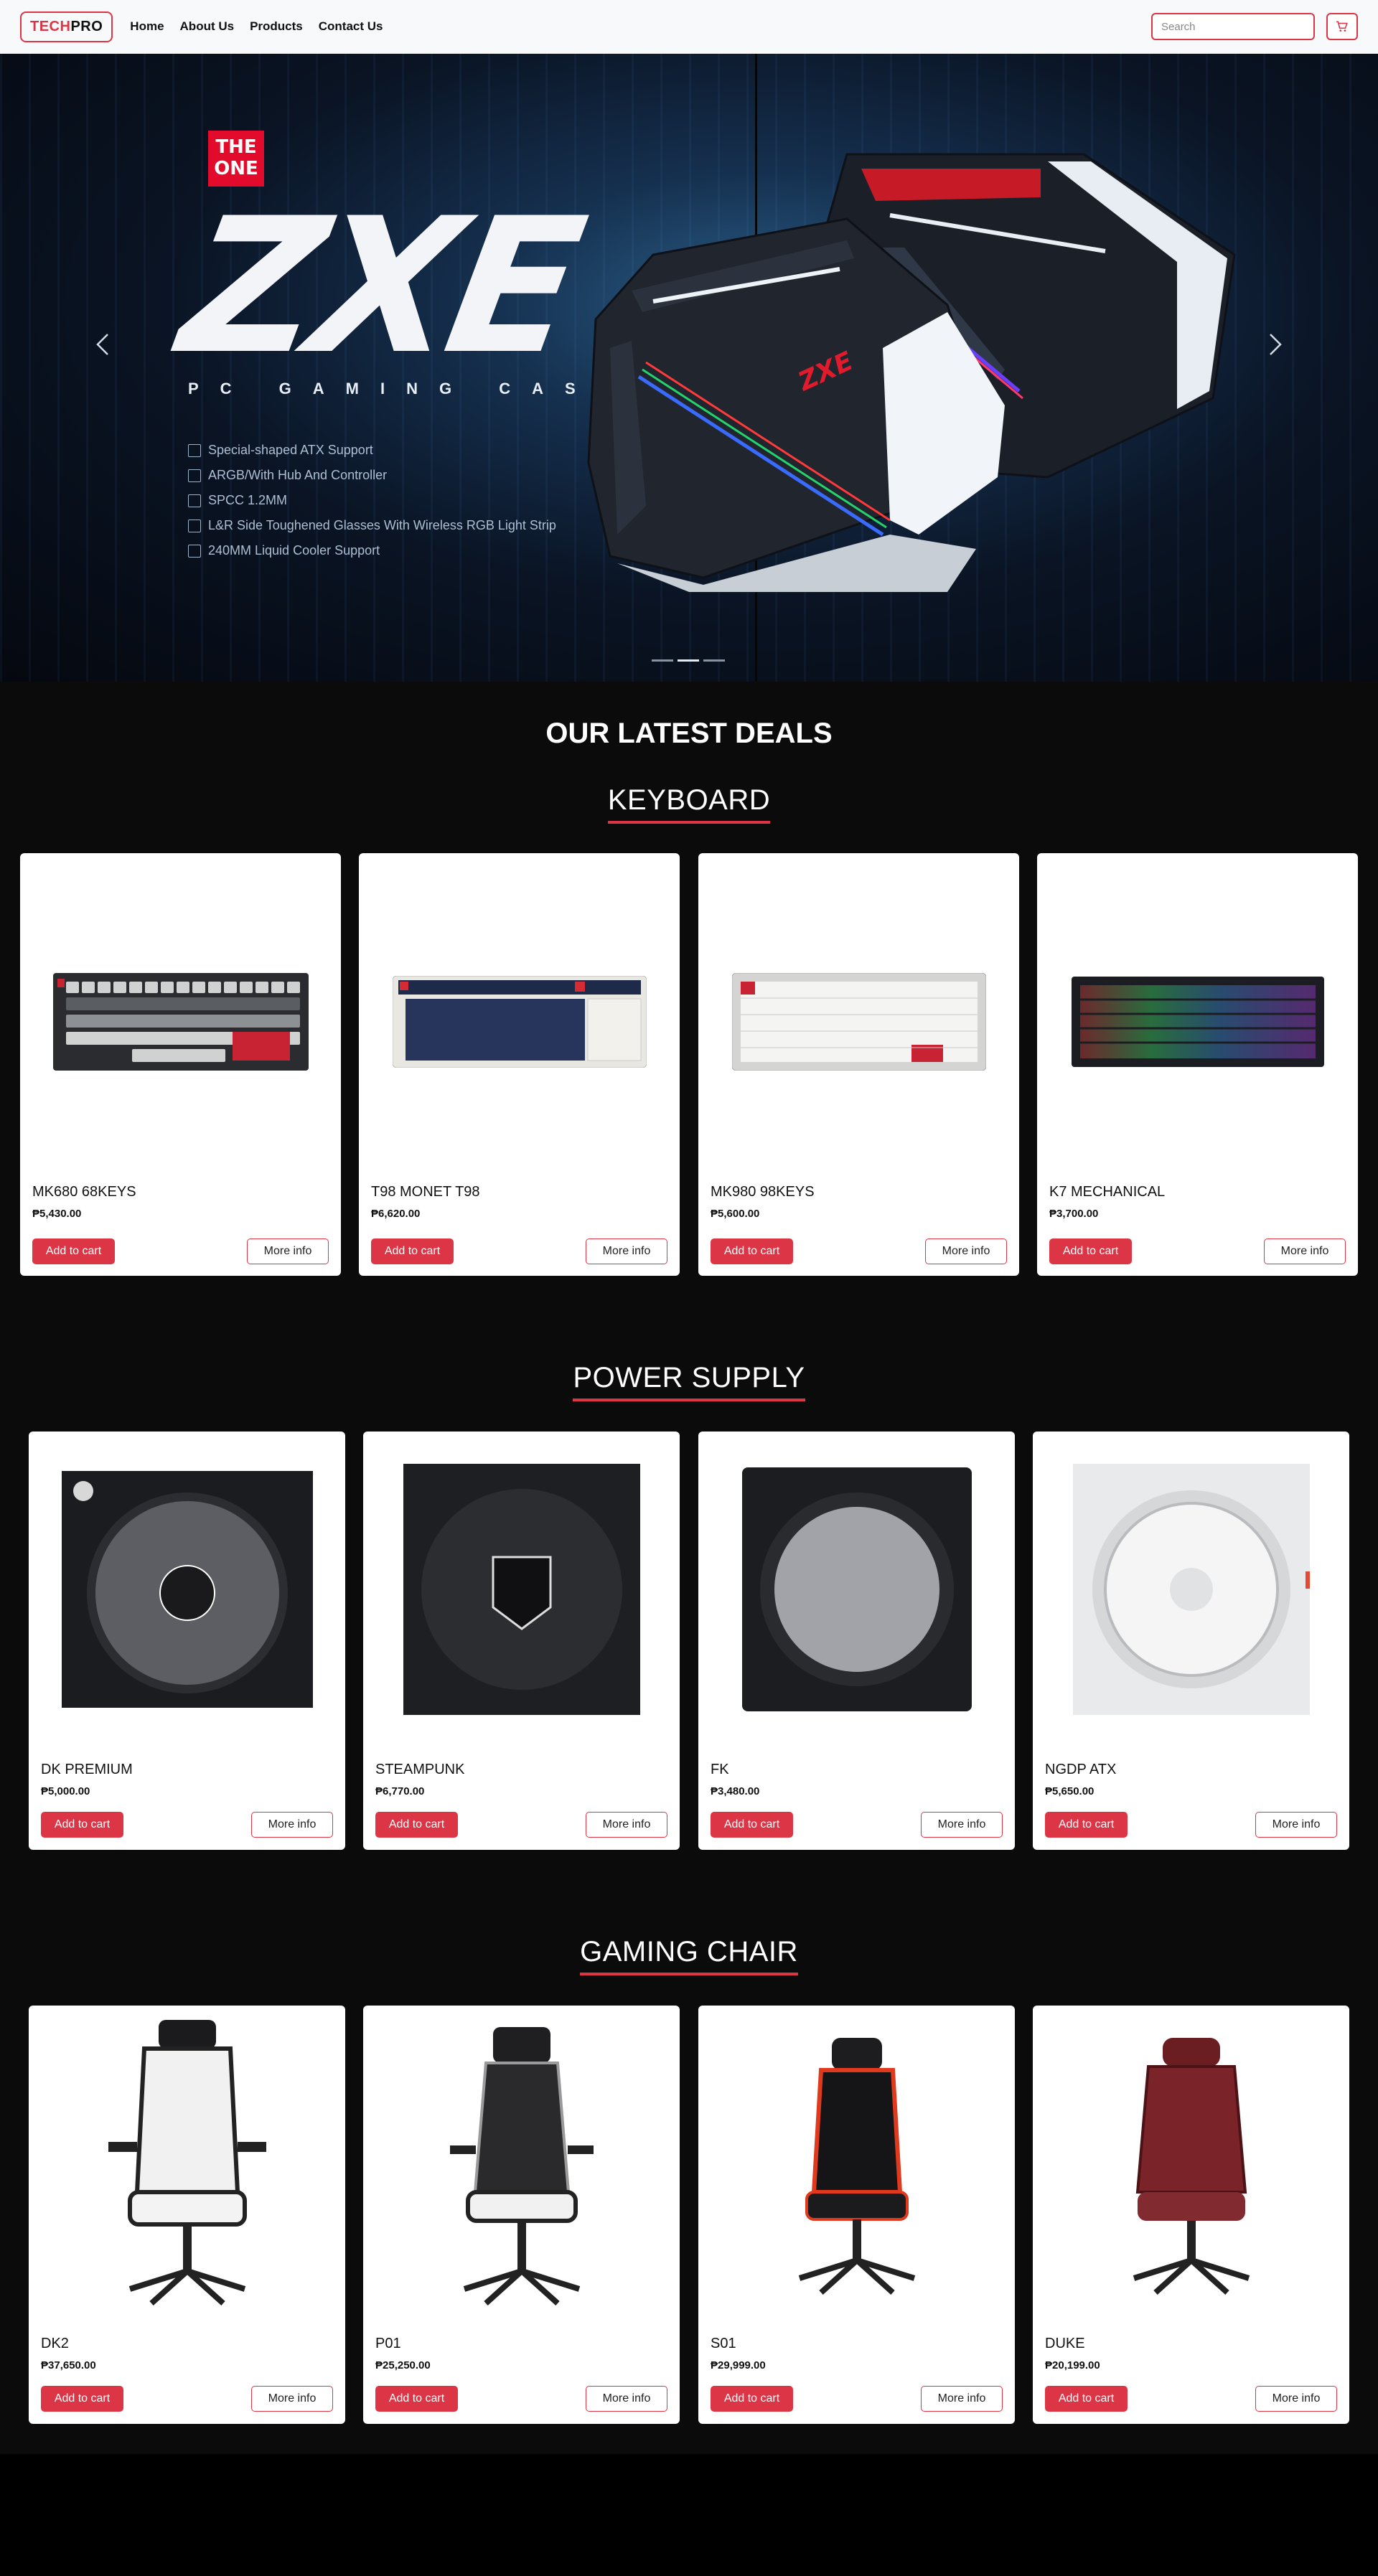 Image resolution: width=1378 pixels, height=2576 pixels. I want to click on cart-icon, so click(1342, 26).